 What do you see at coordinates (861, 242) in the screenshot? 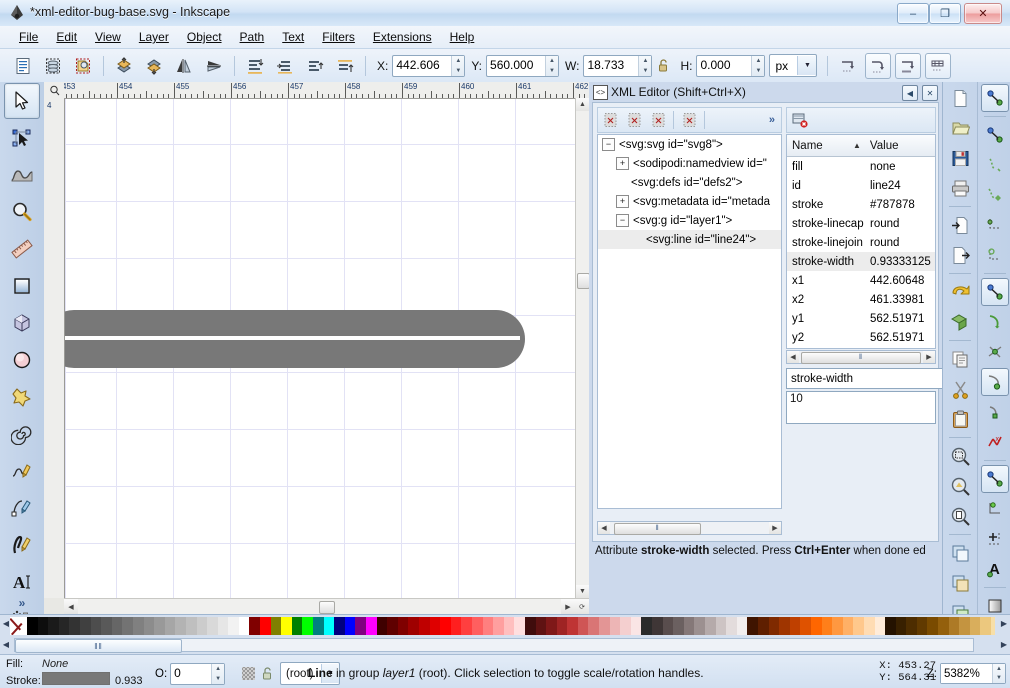
I see `attribute-row: stroke-linejoin round` at bounding box center [861, 242].